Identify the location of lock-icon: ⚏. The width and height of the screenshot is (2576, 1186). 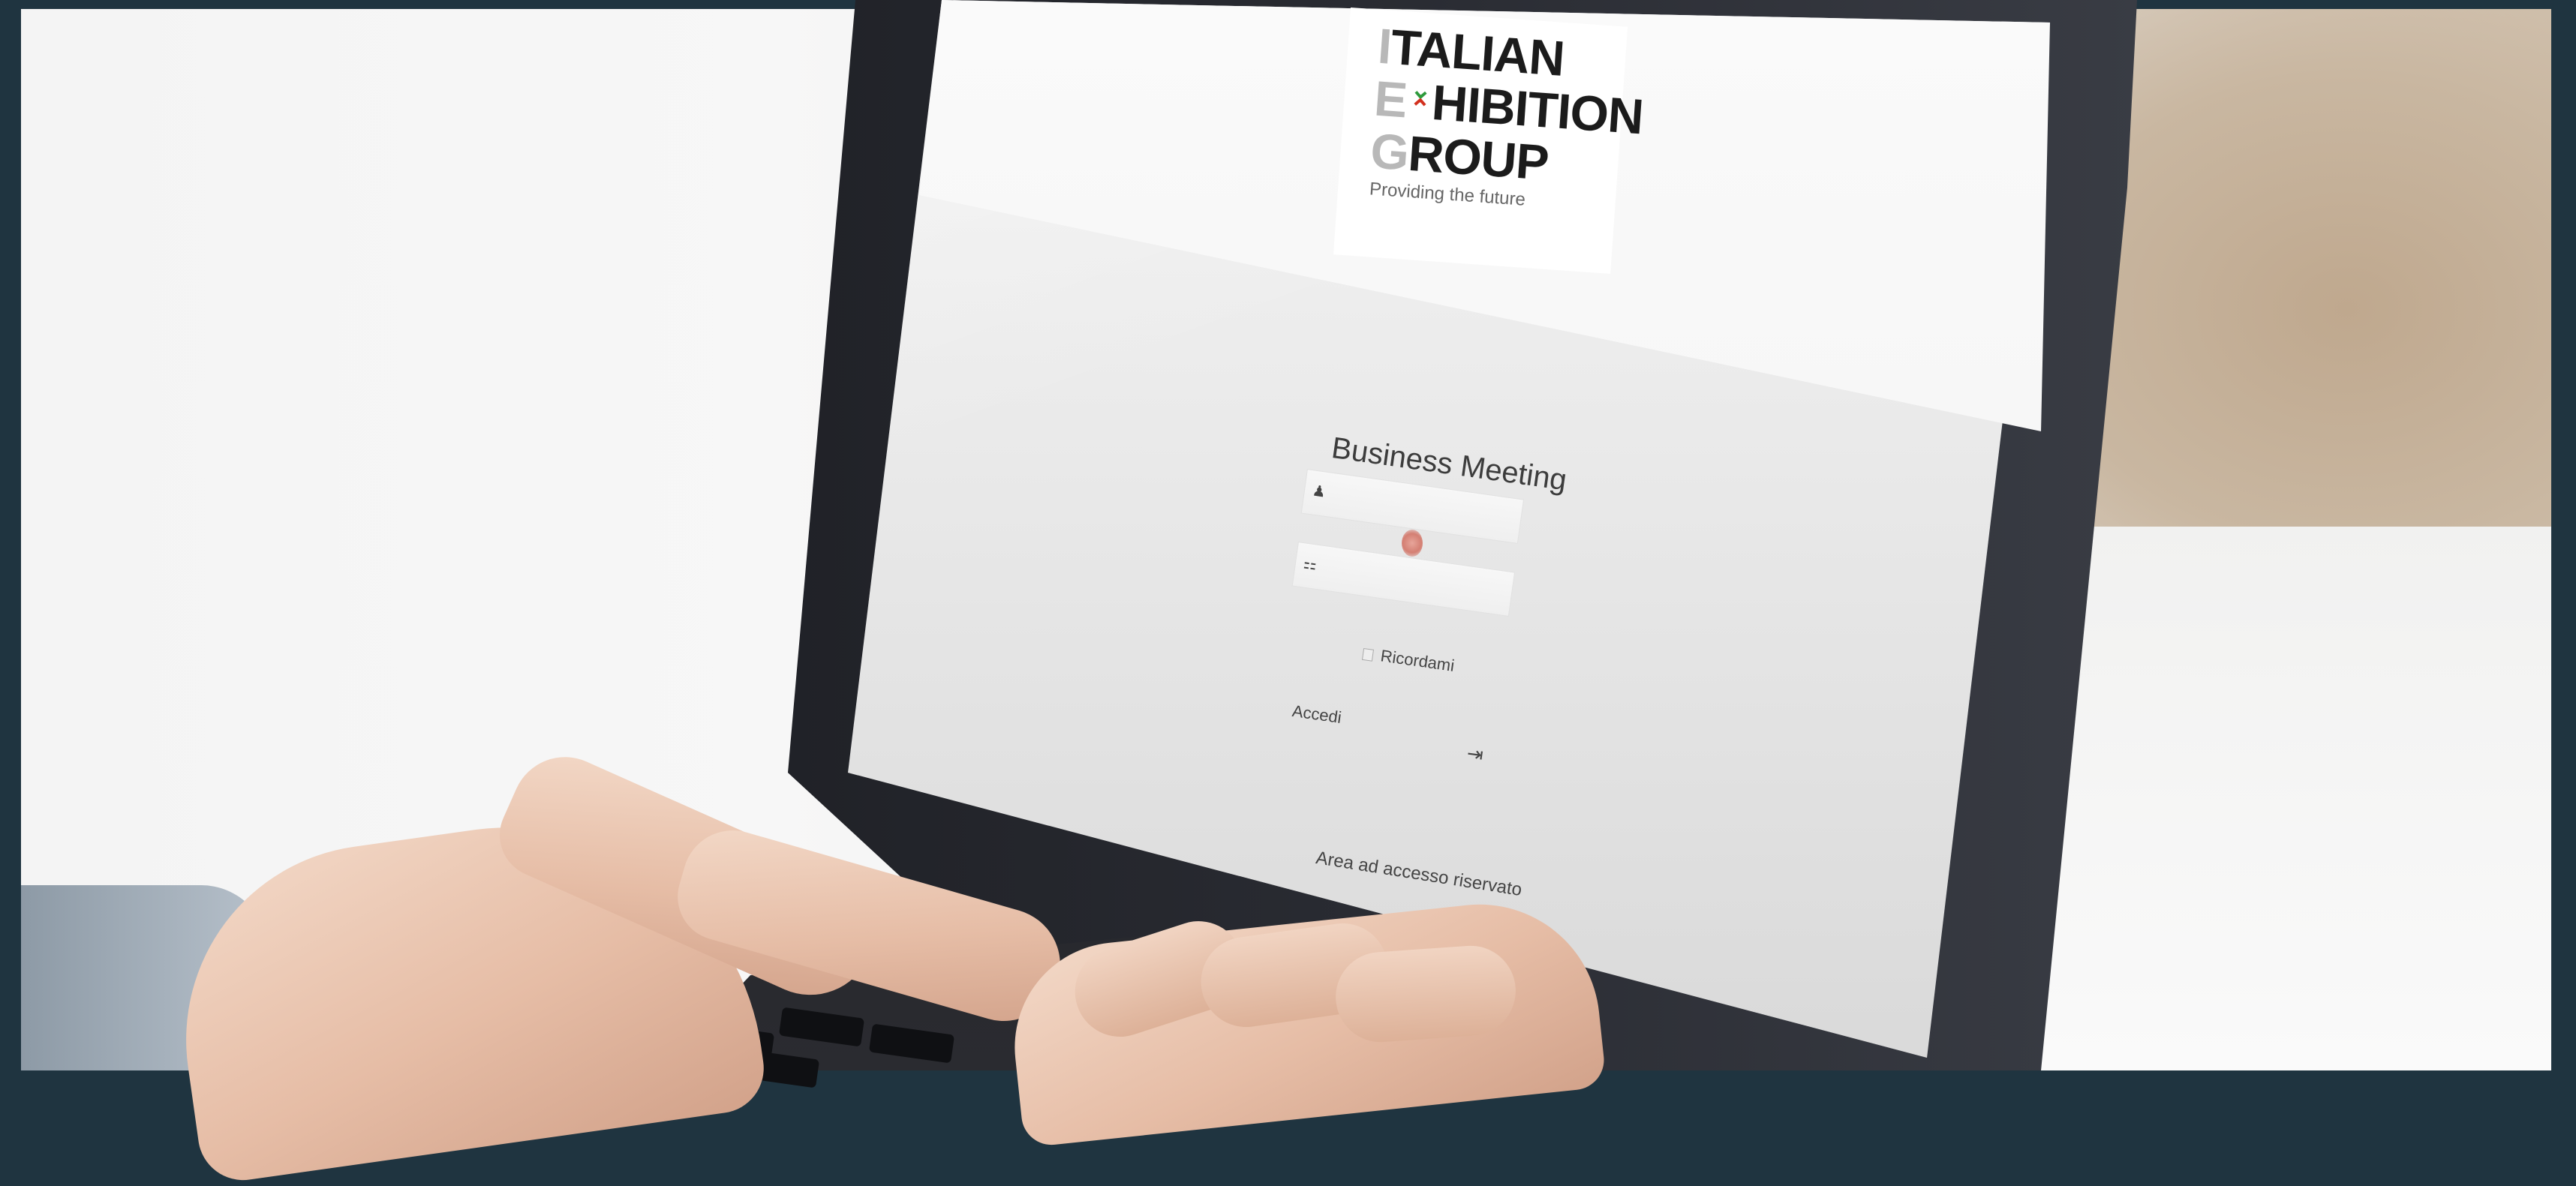
(1310, 564).